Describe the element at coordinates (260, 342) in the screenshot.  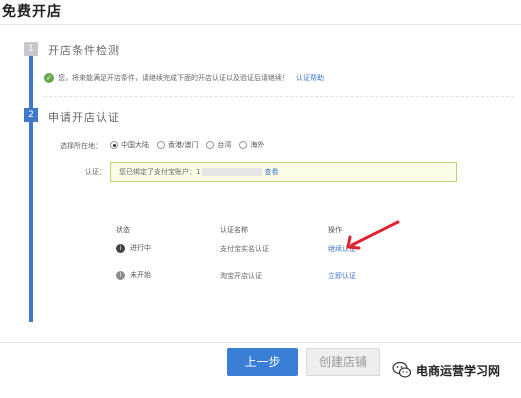
I see `footer-divider` at that location.